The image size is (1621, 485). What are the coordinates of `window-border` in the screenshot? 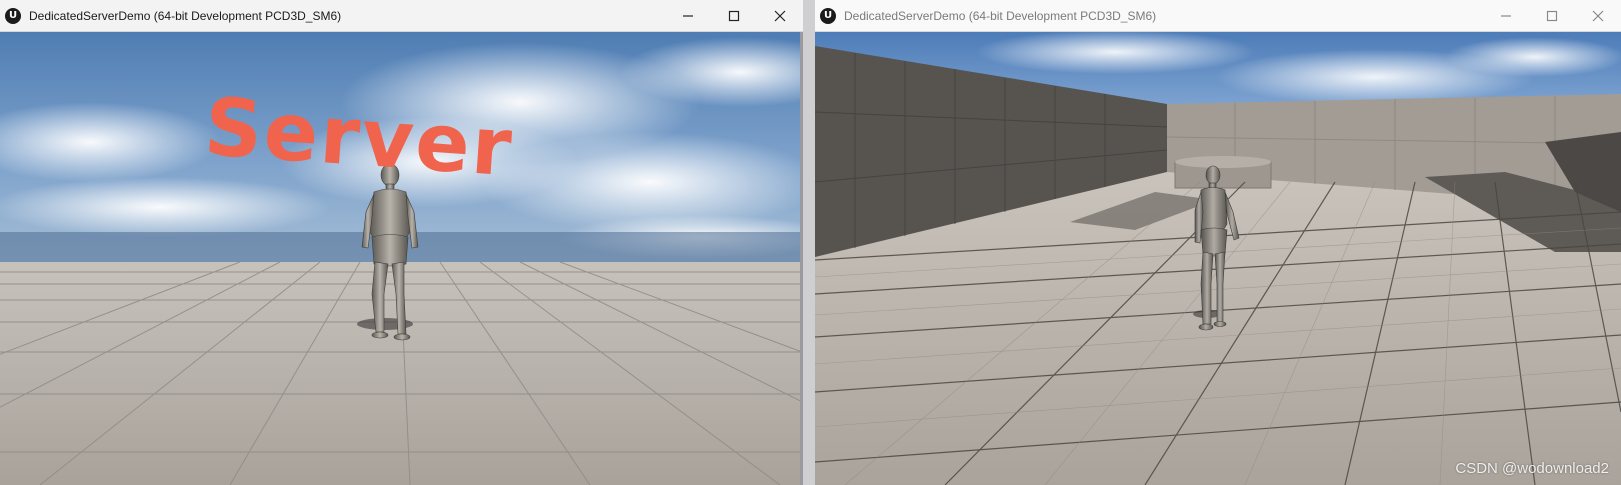 It's located at (801, 258).